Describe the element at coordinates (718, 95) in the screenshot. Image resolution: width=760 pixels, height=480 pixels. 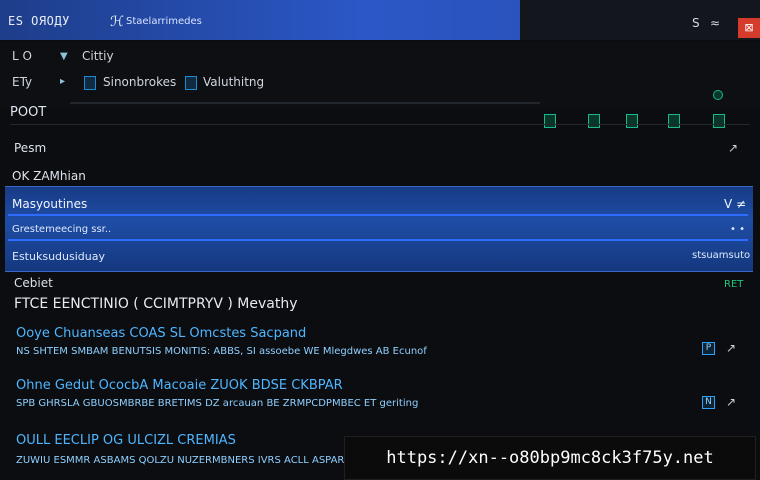
I see `circle-icon` at that location.